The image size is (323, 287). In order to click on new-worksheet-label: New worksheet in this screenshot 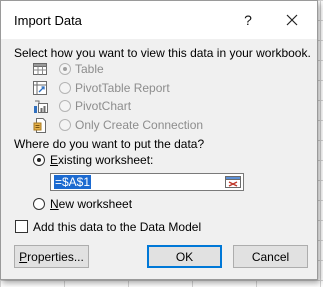, I will do `click(91, 204)`.